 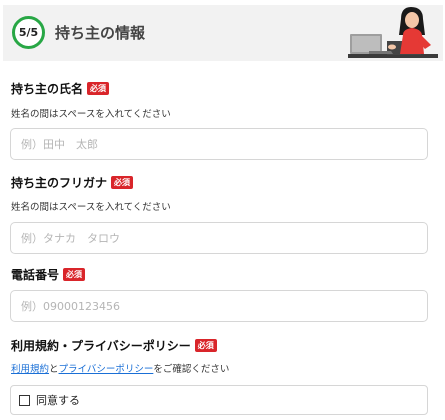 What do you see at coordinates (24, 400) in the screenshot?
I see `checkbox` at bounding box center [24, 400].